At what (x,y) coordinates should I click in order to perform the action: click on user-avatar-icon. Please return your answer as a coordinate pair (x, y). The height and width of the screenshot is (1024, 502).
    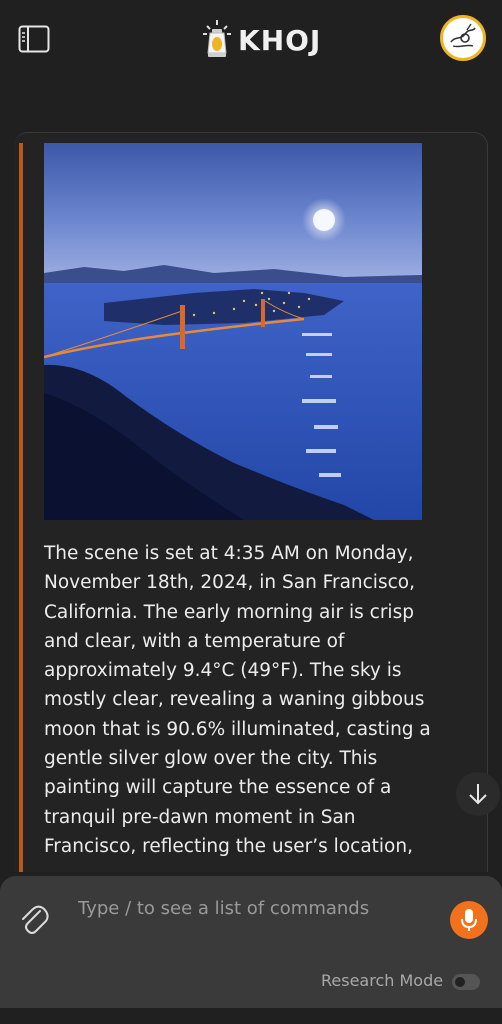
    Looking at the image, I should click on (463, 35).